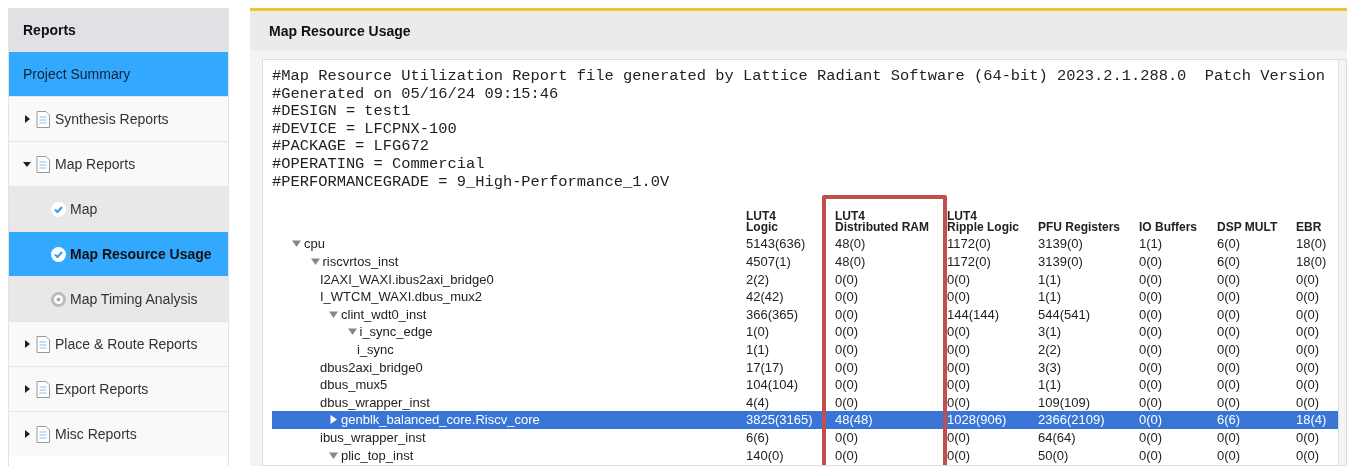  Describe the element at coordinates (118, 388) in the screenshot. I see `sidebar-item: Export Reports` at that location.